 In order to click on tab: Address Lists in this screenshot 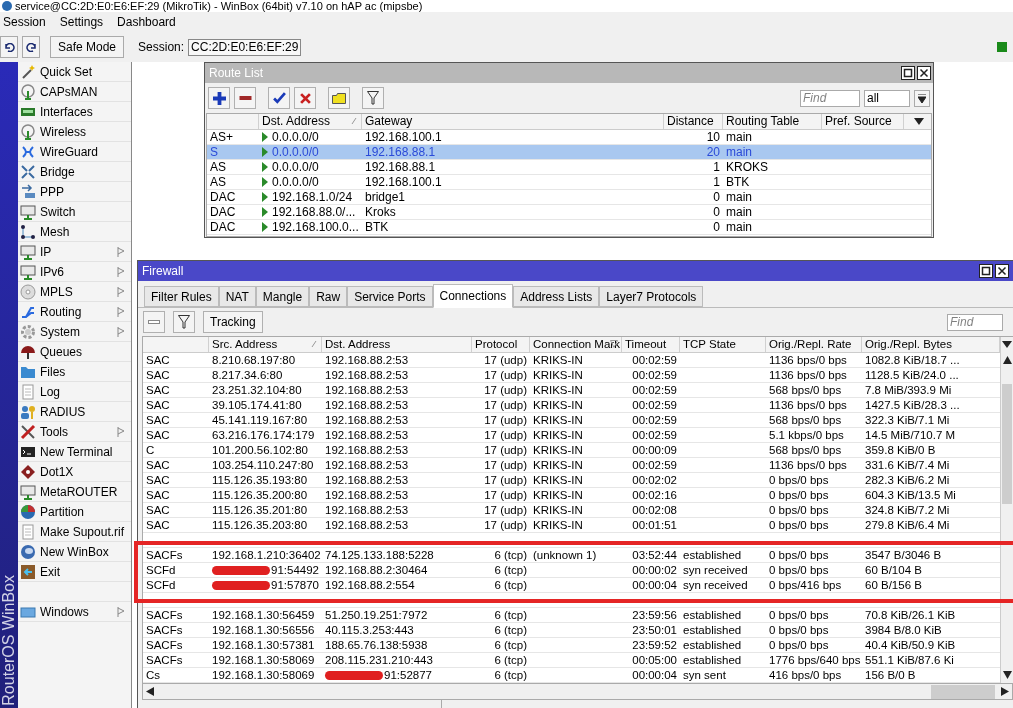, I will do `click(556, 296)`.